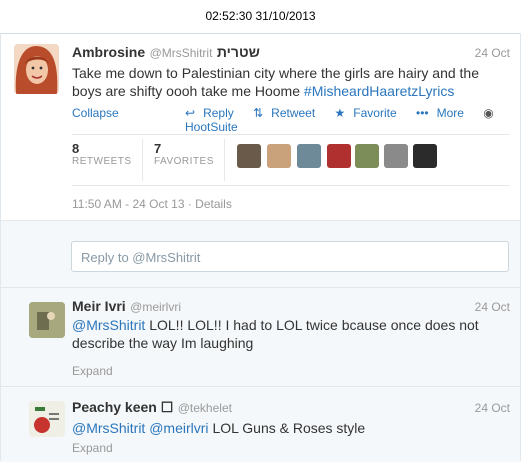  What do you see at coordinates (102, 154) in the screenshot?
I see `retweets-stat: 8 RETWEETS` at bounding box center [102, 154].